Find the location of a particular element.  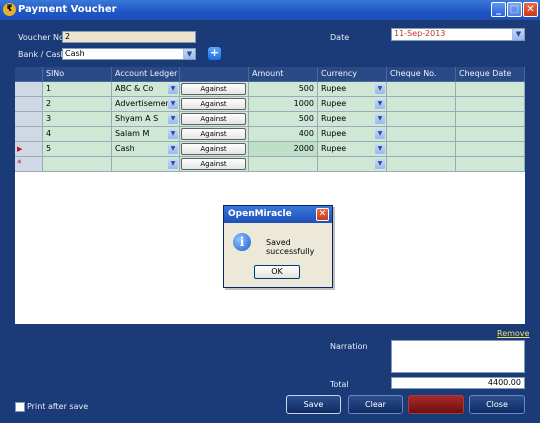

account-ledger-cell: ABC & Co ▼ is located at coordinates (146, 89).